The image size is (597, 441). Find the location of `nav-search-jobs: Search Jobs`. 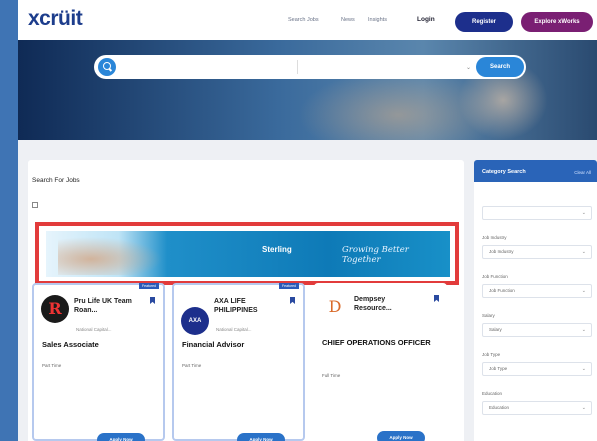

nav-search-jobs: Search Jobs is located at coordinates (303, 20).